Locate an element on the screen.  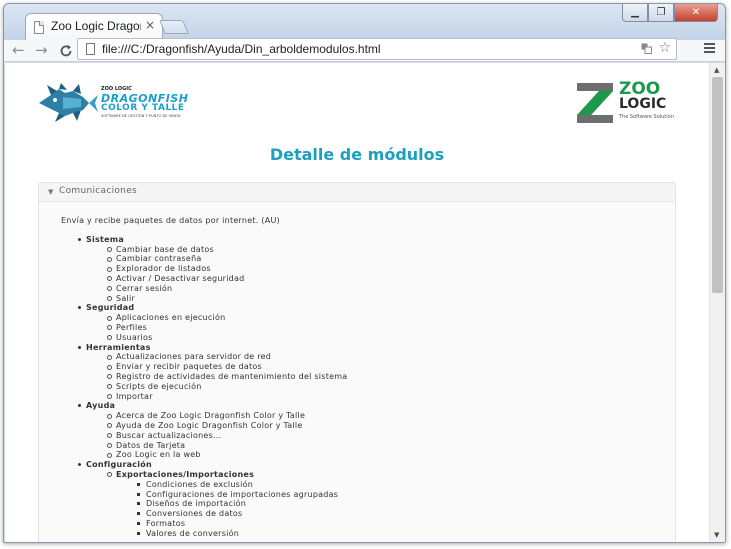
module-section-label: Configuración is located at coordinates (119, 465).